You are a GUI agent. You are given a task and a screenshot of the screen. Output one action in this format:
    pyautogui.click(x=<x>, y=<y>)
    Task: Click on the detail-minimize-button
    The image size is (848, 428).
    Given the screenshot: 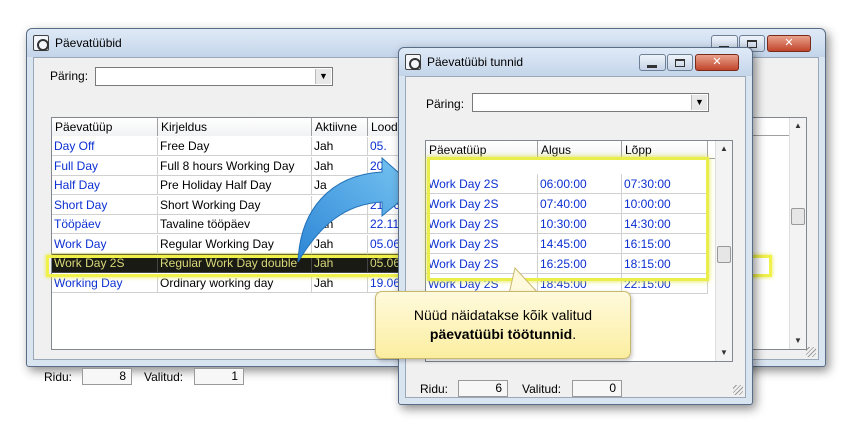 What is the action you would take?
    pyautogui.click(x=652, y=62)
    